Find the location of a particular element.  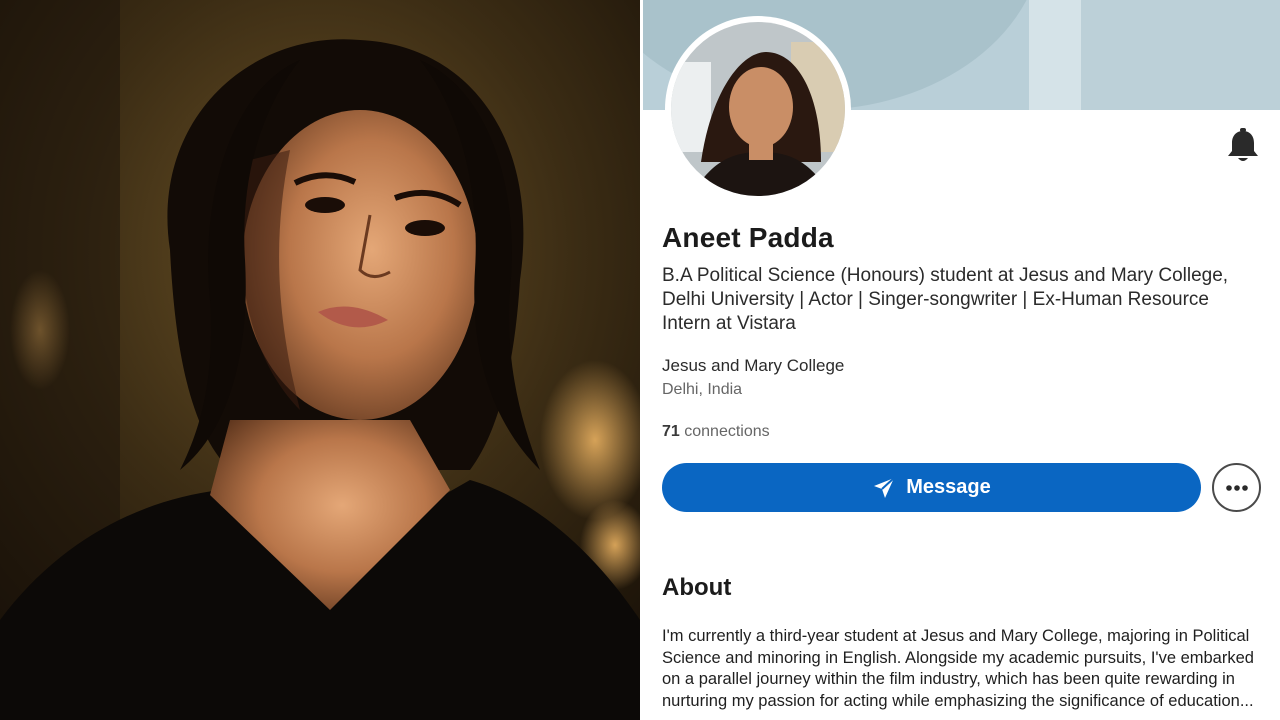

more-options-button is located at coordinates (1236, 487).